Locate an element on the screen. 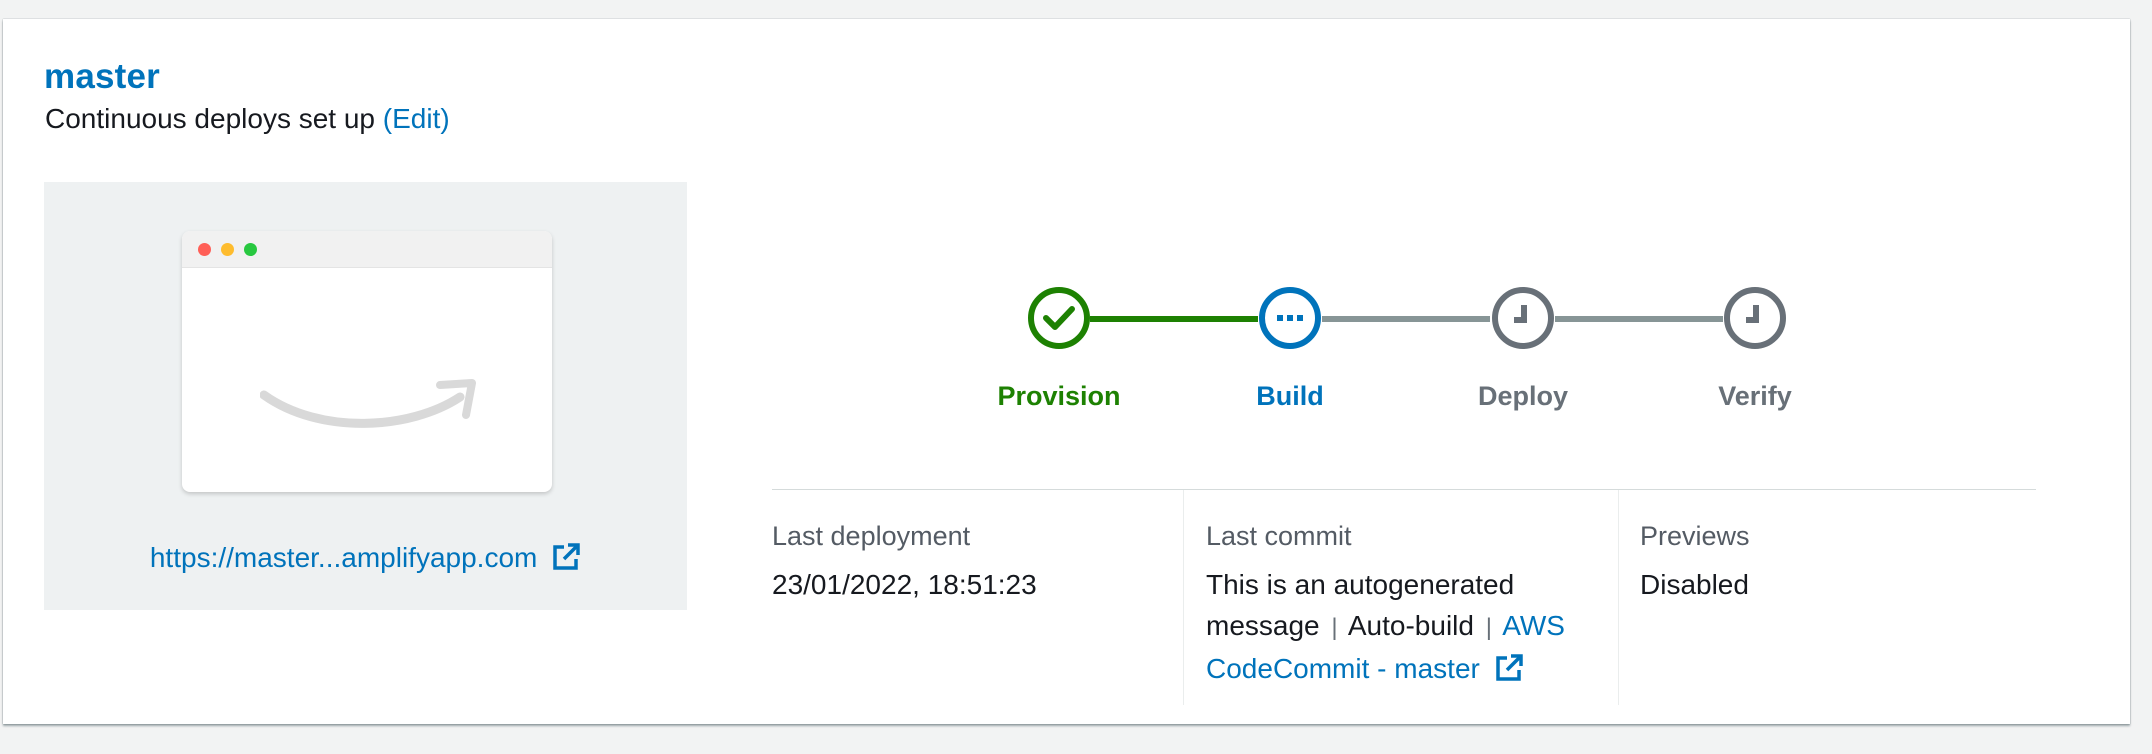 This screenshot has height=754, width=2152. step-label-build: Build is located at coordinates (1290, 396).